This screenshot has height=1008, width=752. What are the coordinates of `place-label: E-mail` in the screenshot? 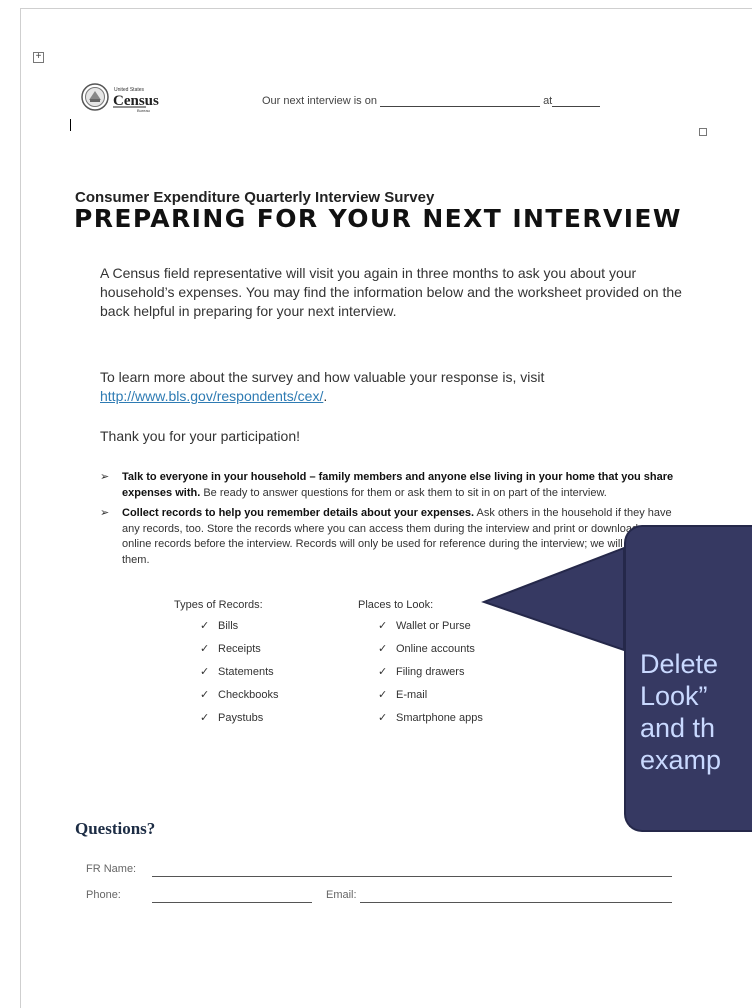 It's located at (412, 695).